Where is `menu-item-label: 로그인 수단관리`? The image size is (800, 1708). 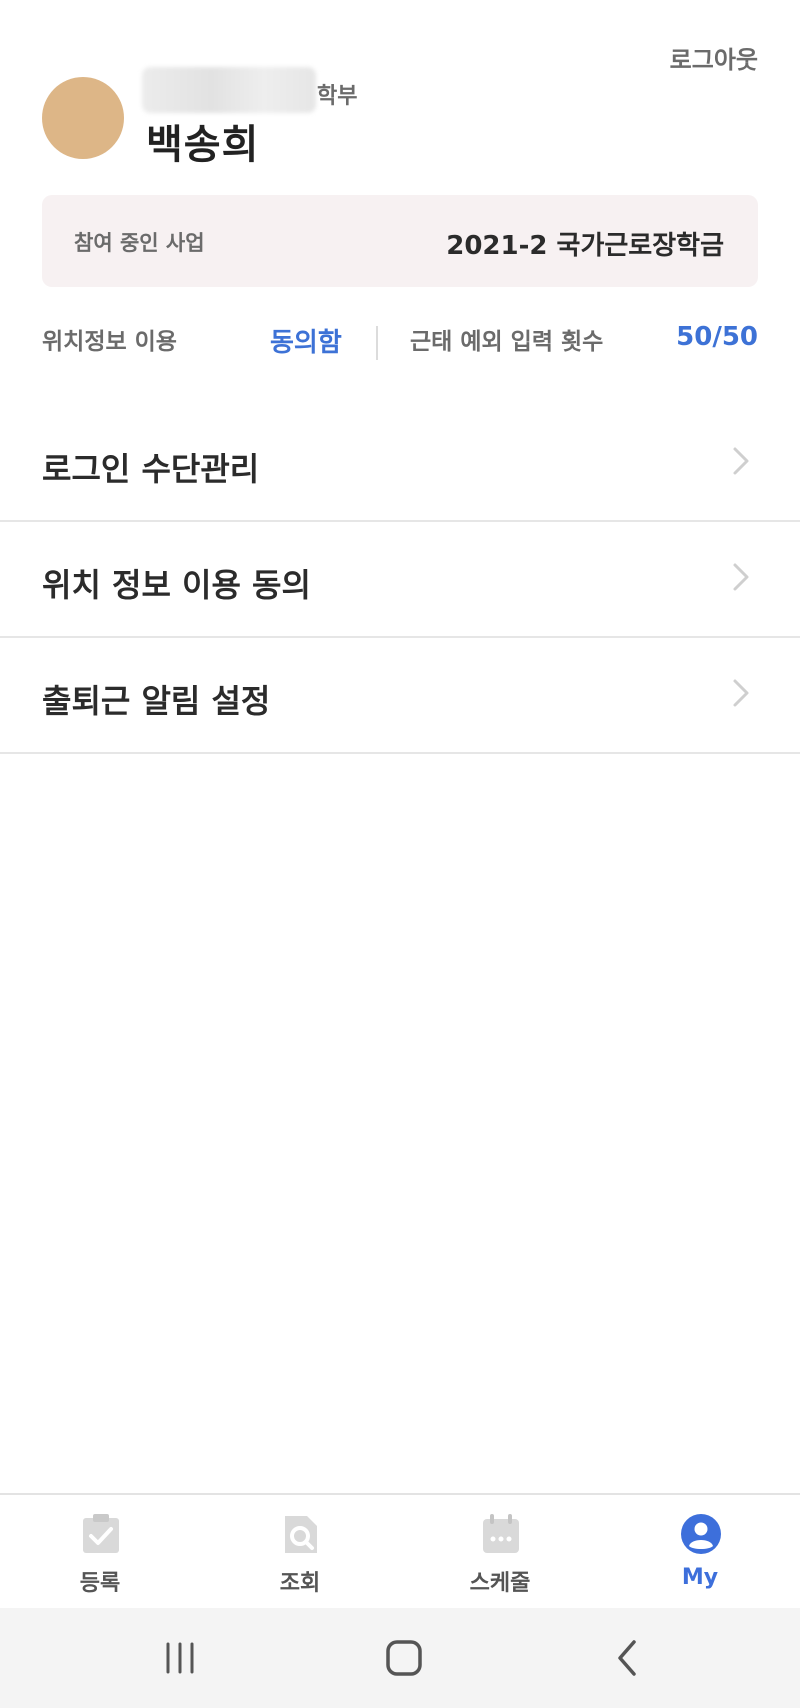 menu-item-label: 로그인 수단관리 is located at coordinates (151, 469).